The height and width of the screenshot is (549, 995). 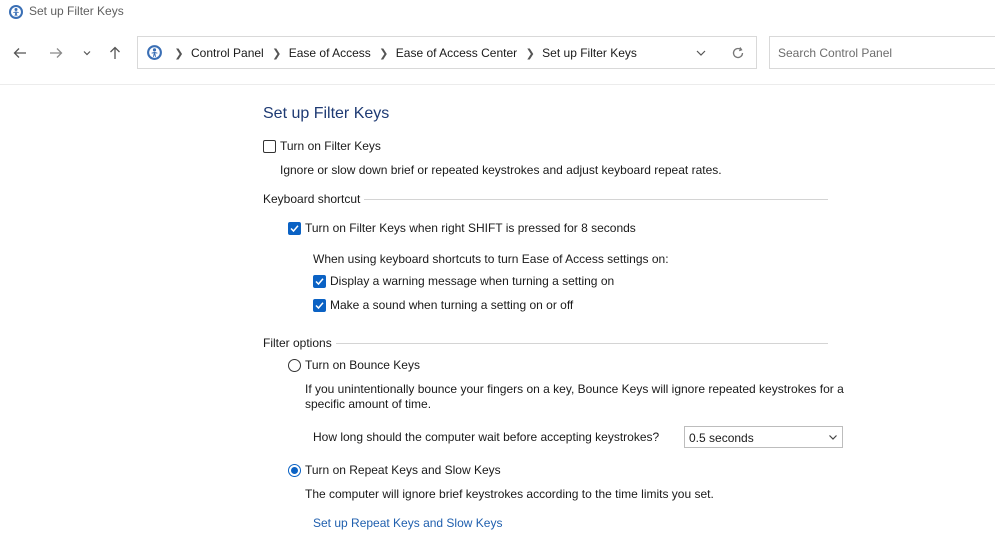 I want to click on breadcrumb-ease-of-access-center: Ease of Access Center, so click(x=456, y=53).